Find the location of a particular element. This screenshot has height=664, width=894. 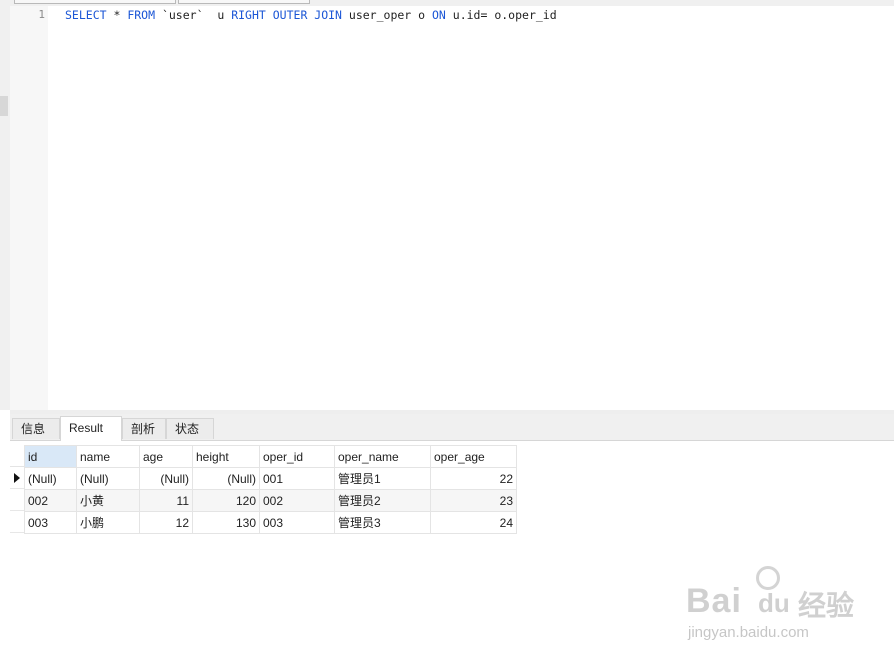

query-tab-edge is located at coordinates (95, 2).